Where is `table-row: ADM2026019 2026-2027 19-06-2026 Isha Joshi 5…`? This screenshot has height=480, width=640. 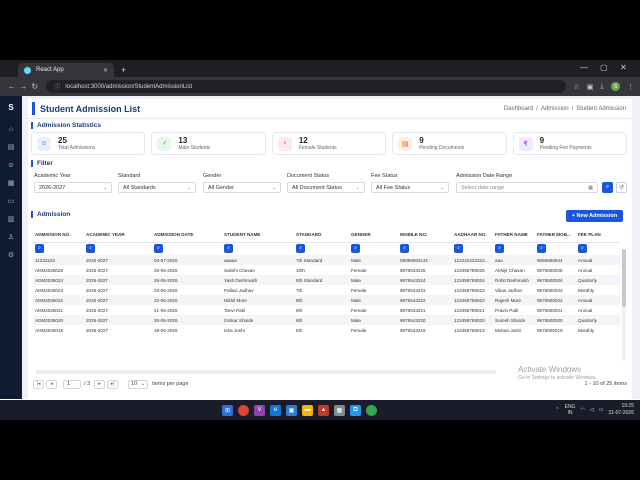 table-row: ADM2026019 2026-2027 19-06-2026 Isha Joshi 5… is located at coordinates (327, 330).